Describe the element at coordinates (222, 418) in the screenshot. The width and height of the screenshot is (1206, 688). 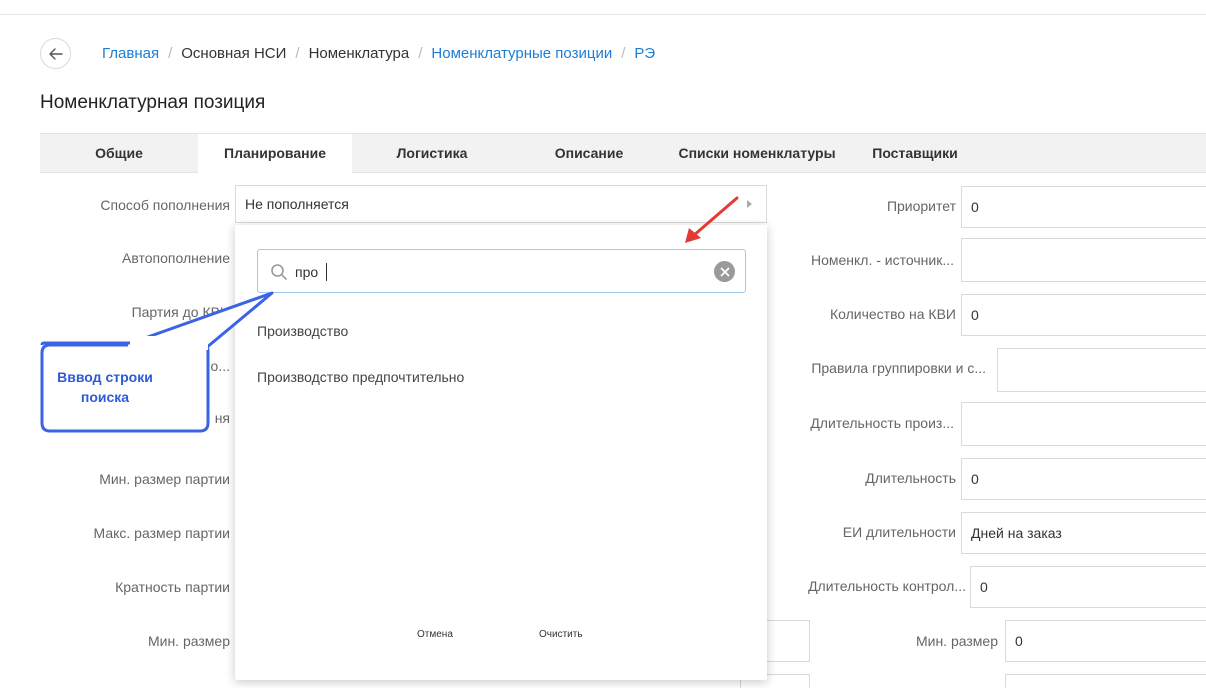
I see `hidden-label-fragment: ня` at that location.